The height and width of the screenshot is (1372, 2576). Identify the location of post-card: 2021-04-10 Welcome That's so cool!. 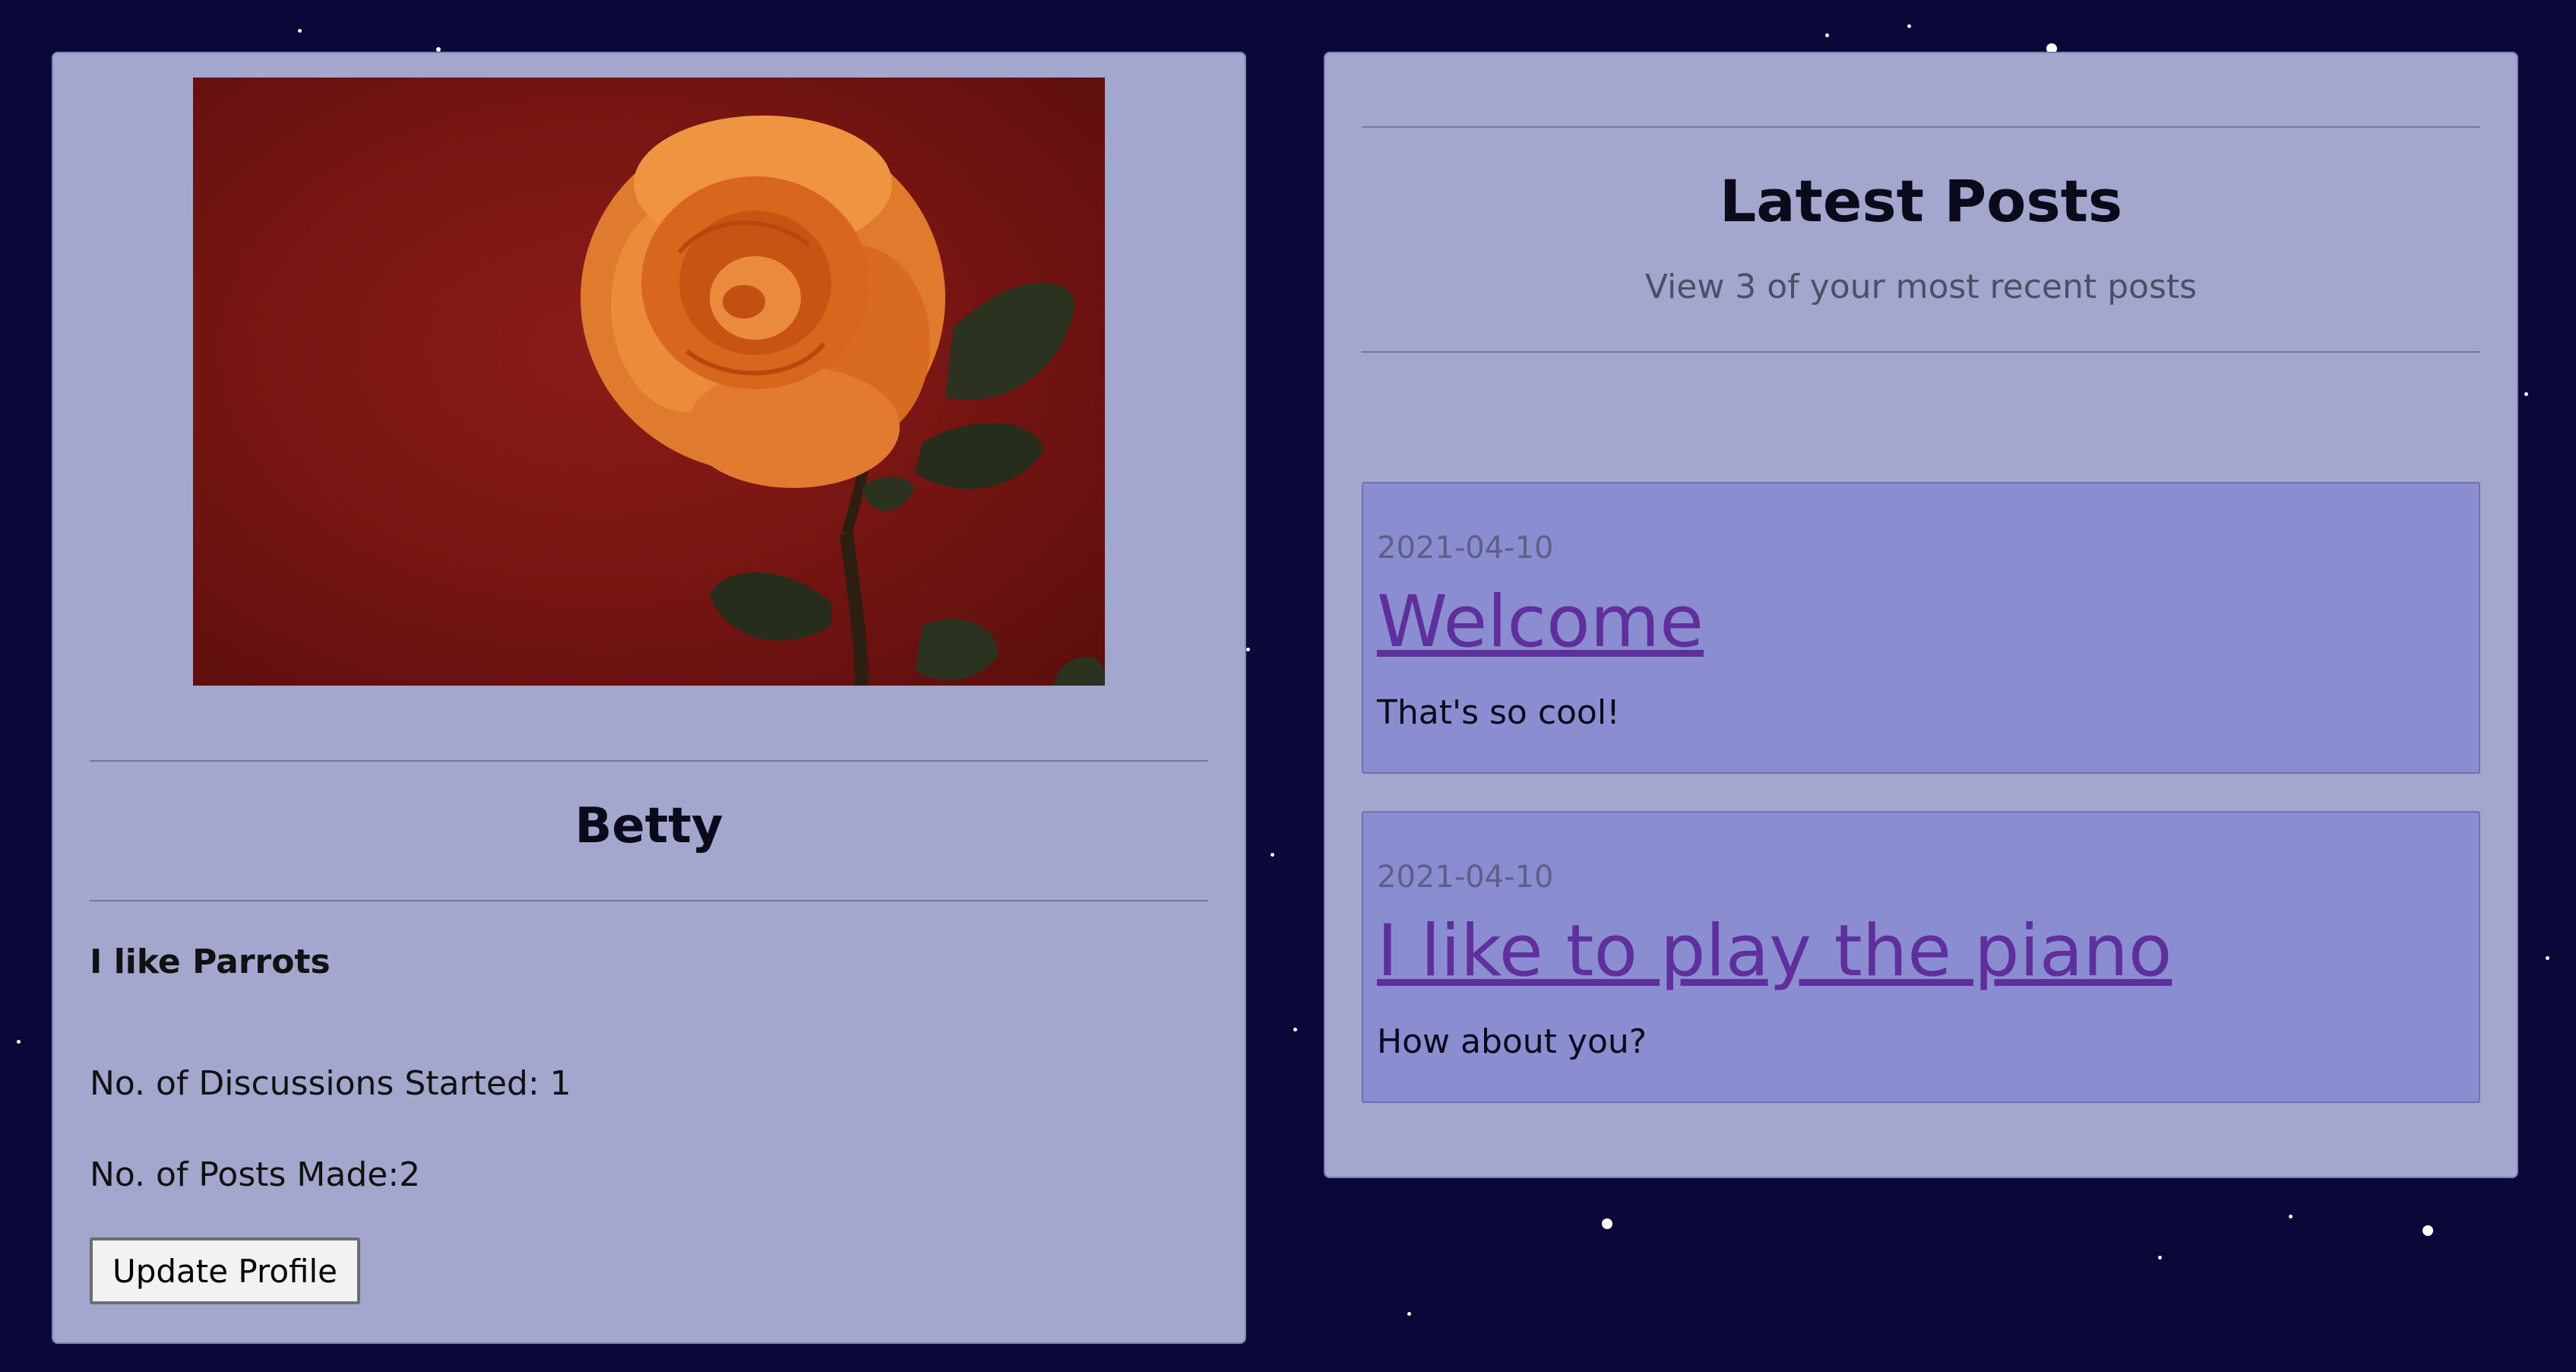
(1921, 628).